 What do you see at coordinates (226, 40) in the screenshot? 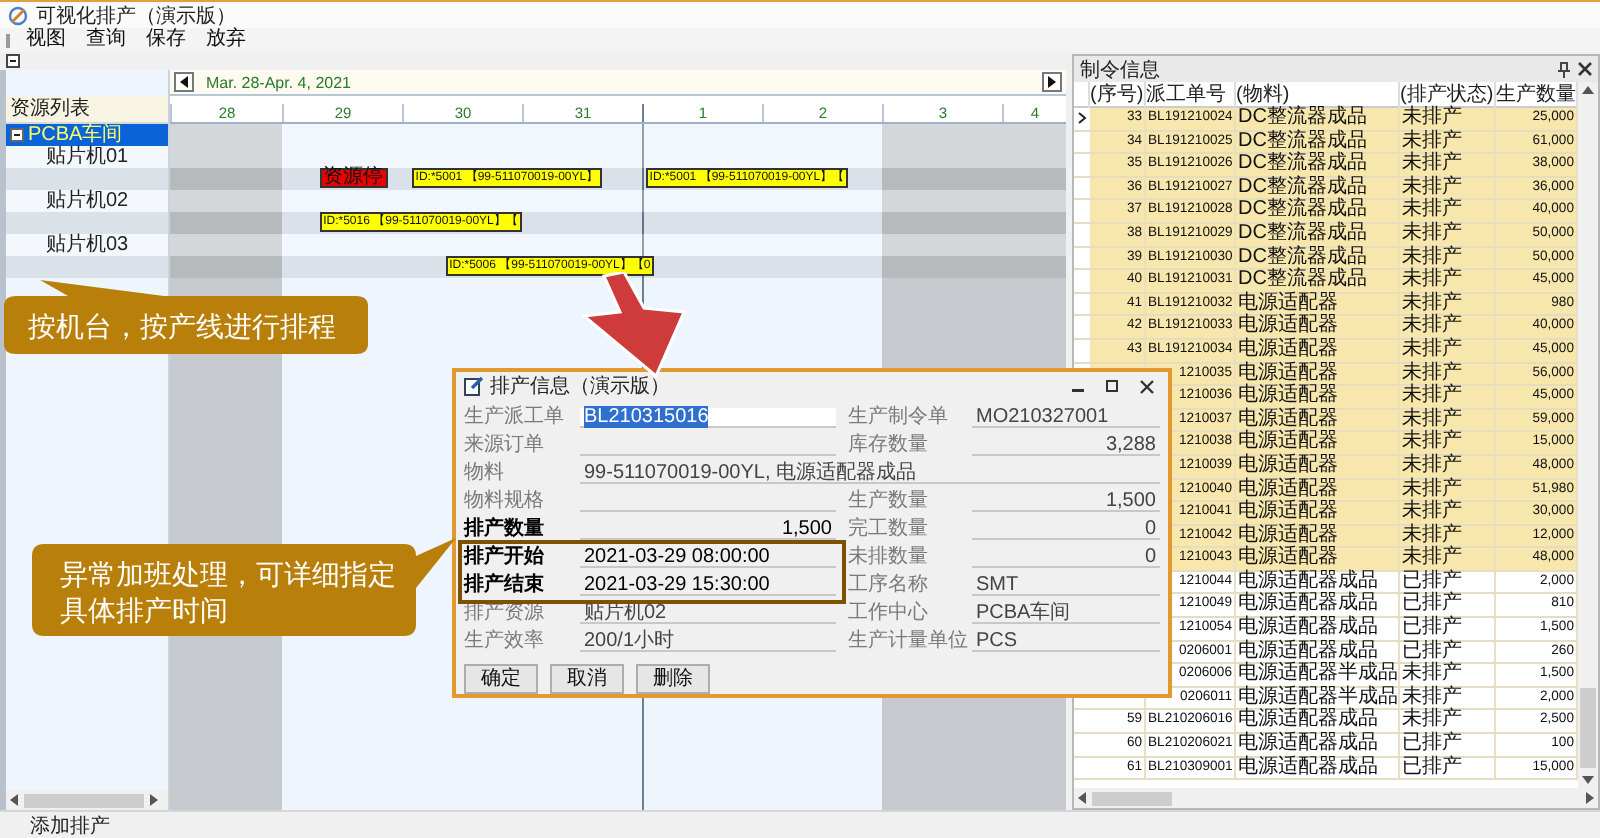
I see `menu-item: 放弃` at bounding box center [226, 40].